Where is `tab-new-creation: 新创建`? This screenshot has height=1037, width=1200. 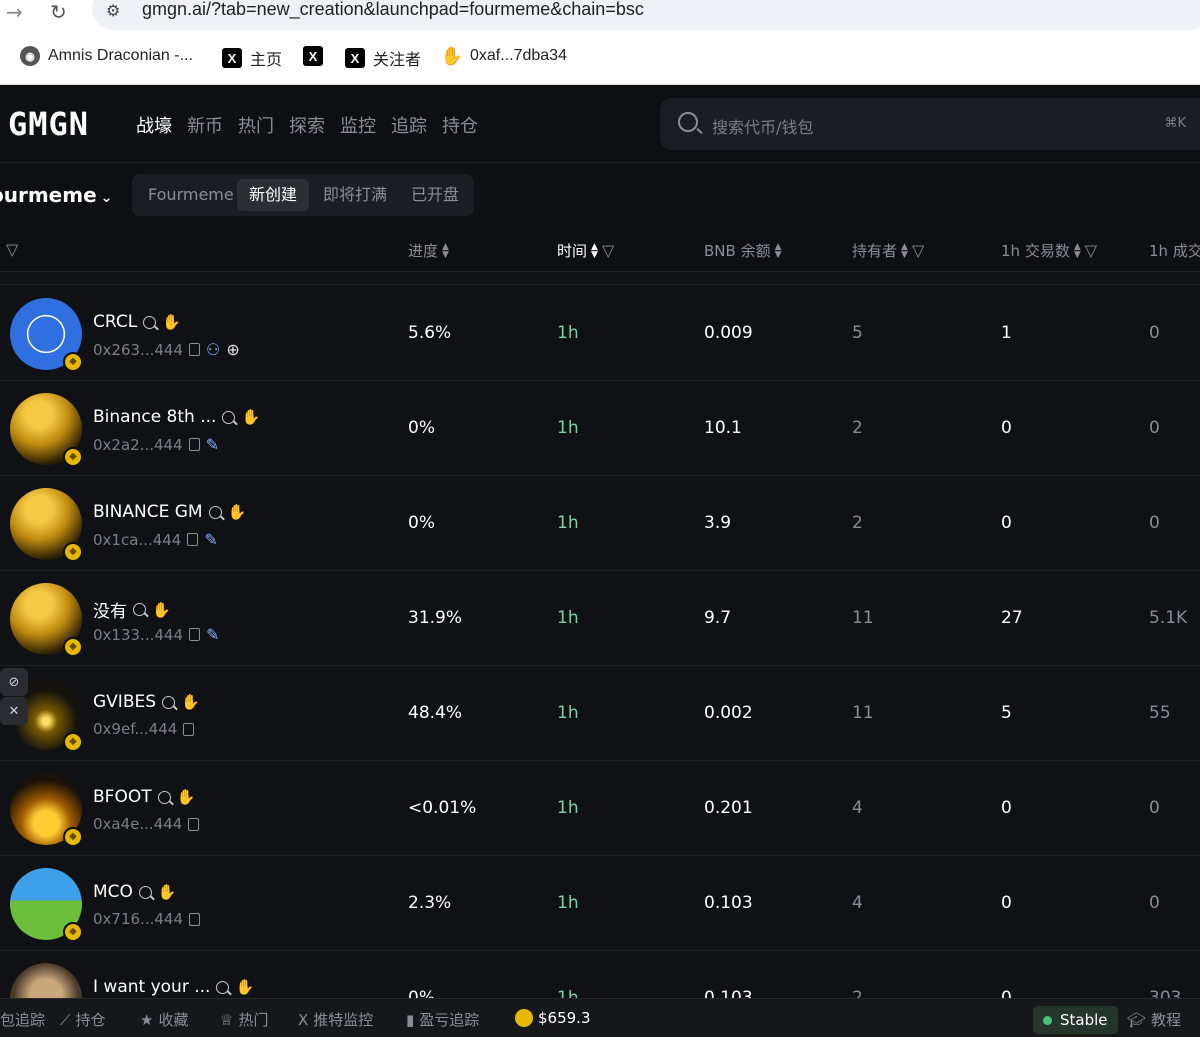
tab-new-creation: 新创建 is located at coordinates (273, 195).